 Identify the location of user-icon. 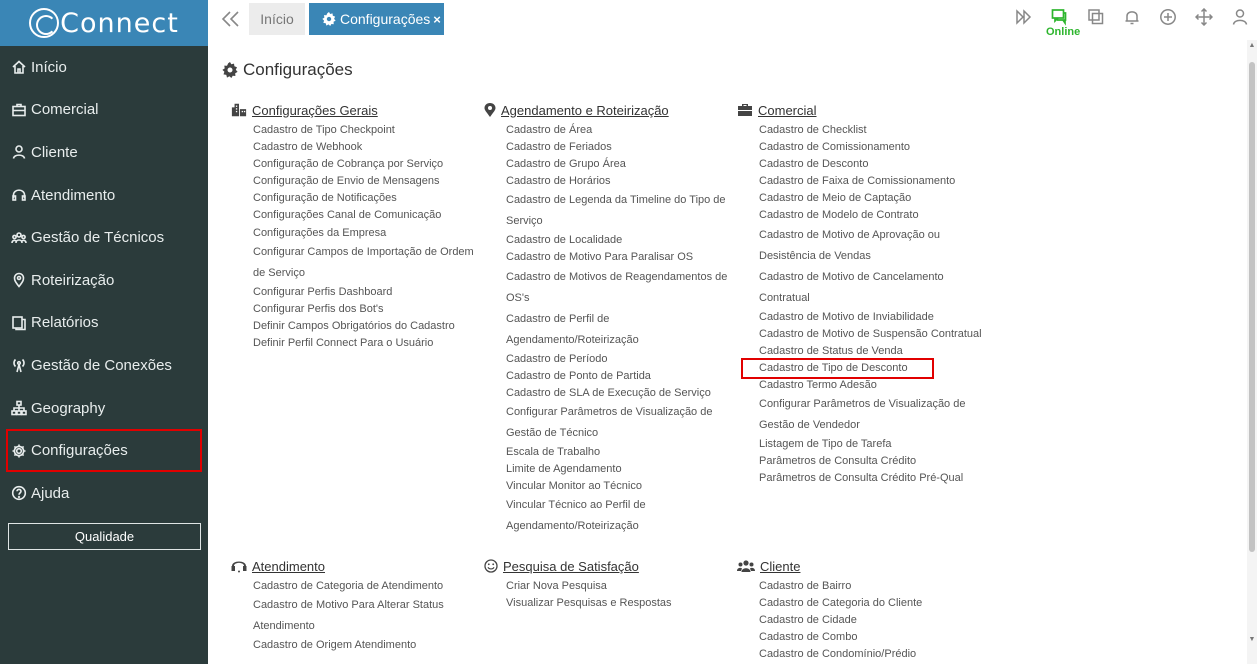
(1240, 17).